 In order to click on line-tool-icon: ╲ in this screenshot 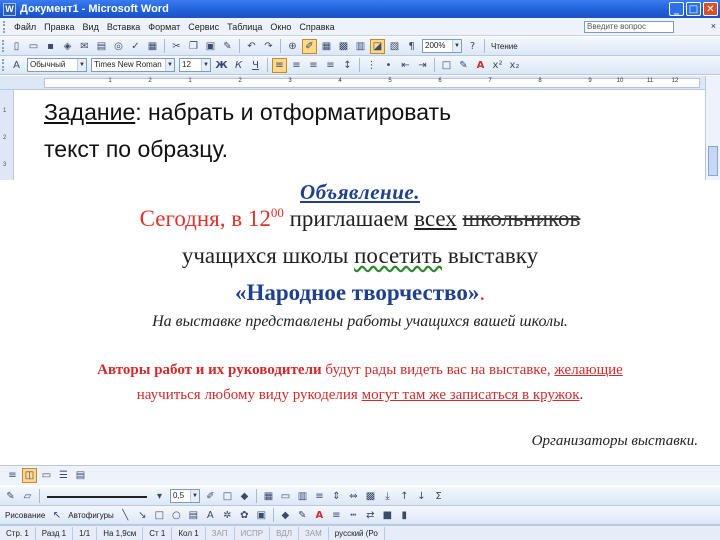, I will do `click(125, 515)`.